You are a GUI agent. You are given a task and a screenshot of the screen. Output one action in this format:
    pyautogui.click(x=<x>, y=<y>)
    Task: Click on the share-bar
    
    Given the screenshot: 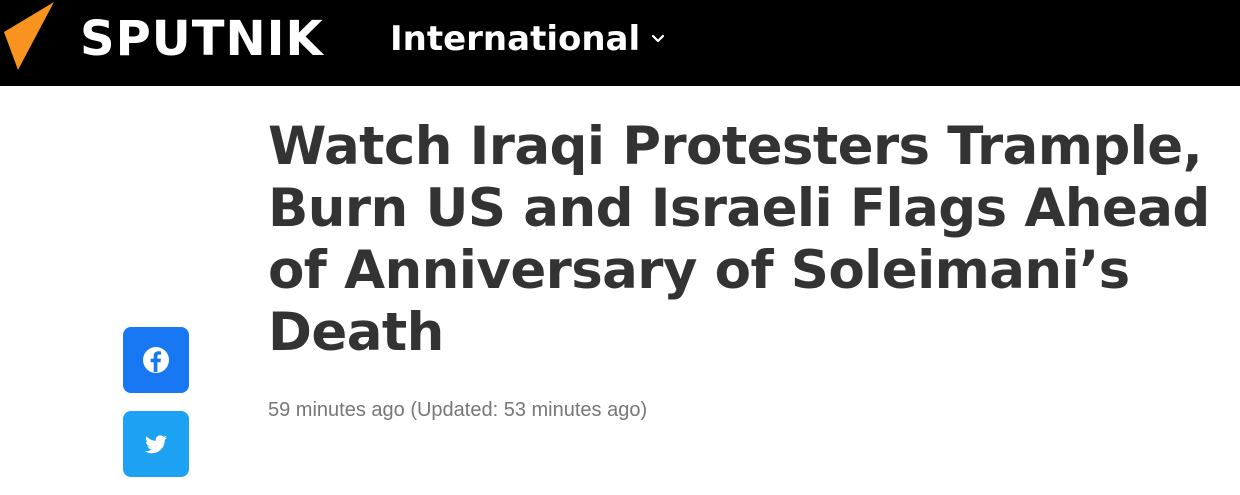 What is the action you would take?
    pyautogui.click(x=156, y=411)
    